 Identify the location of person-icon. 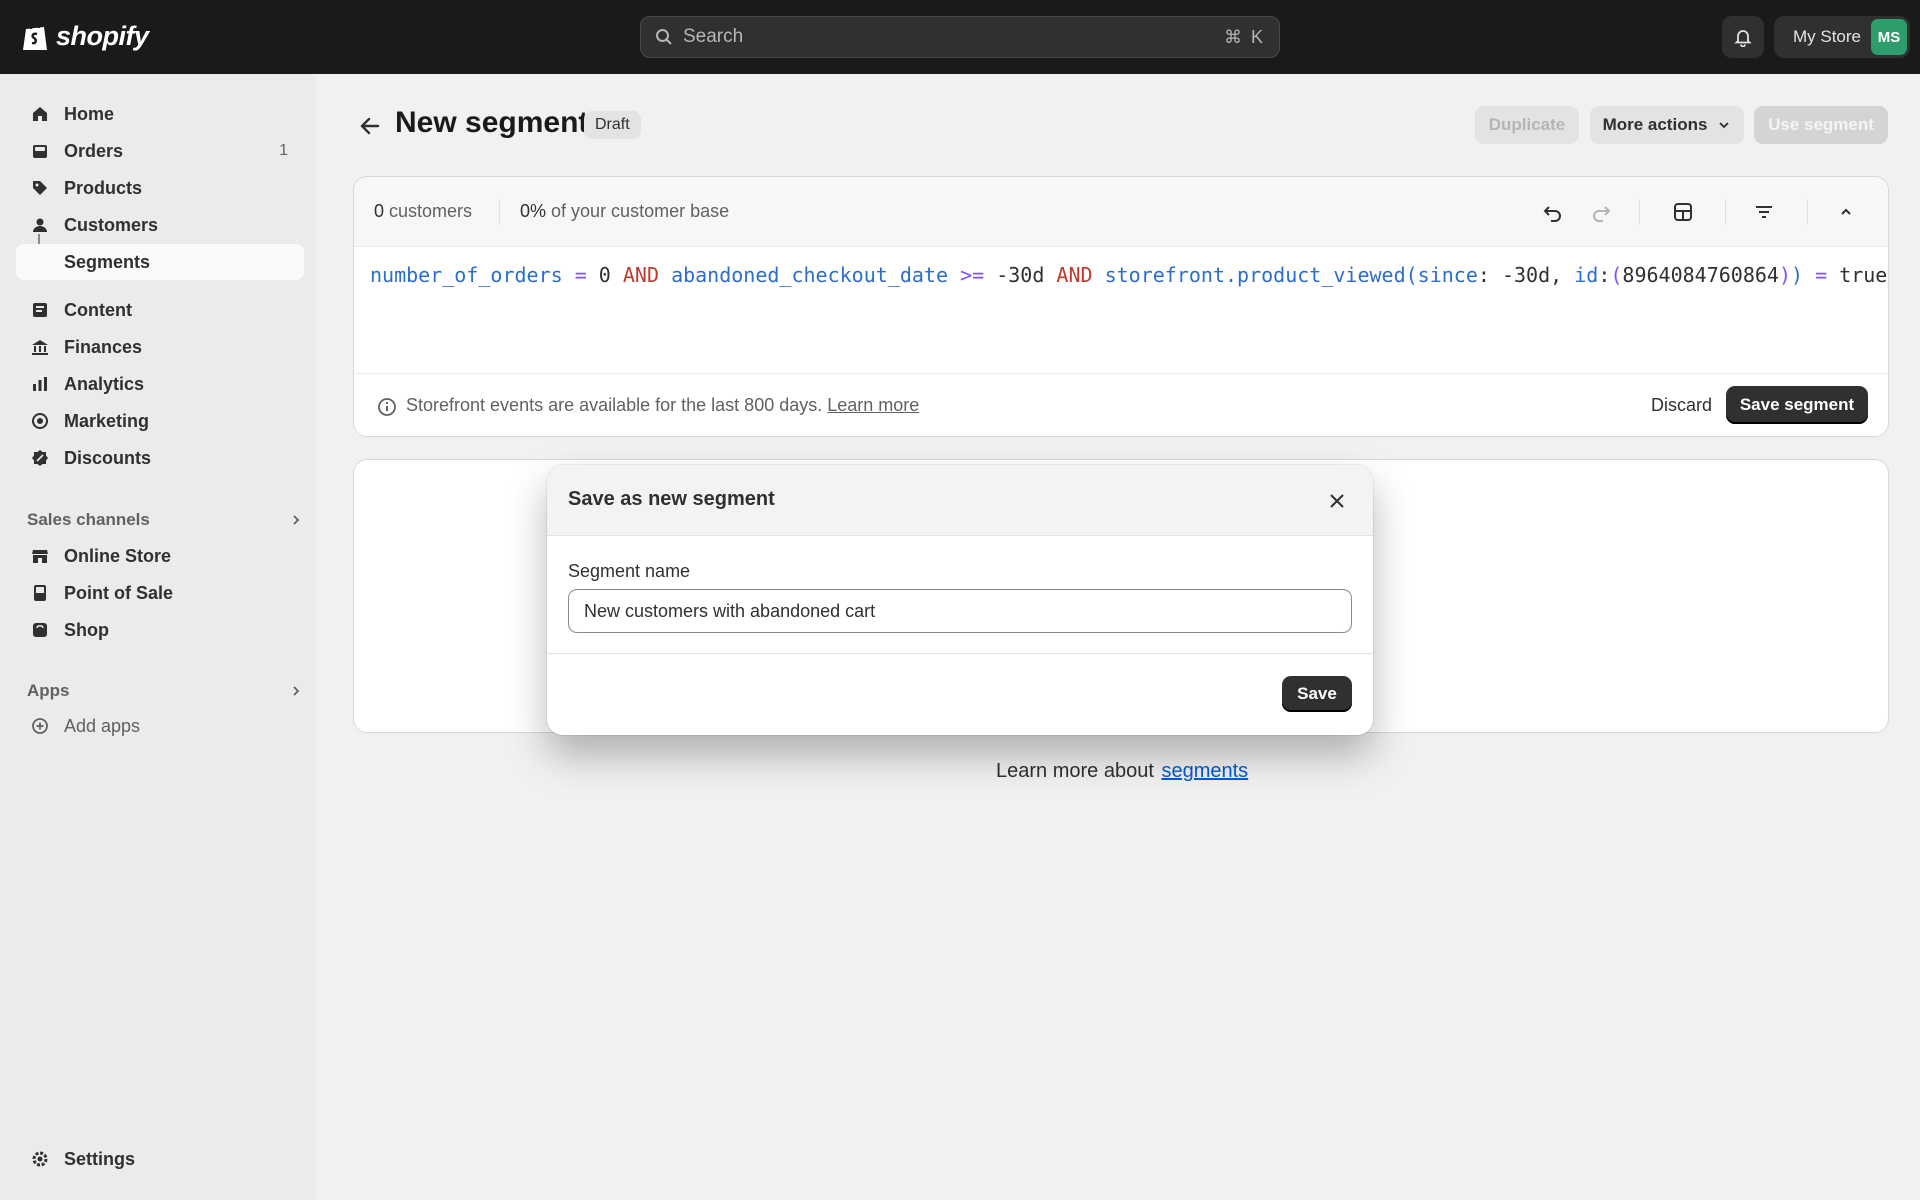
(40, 225).